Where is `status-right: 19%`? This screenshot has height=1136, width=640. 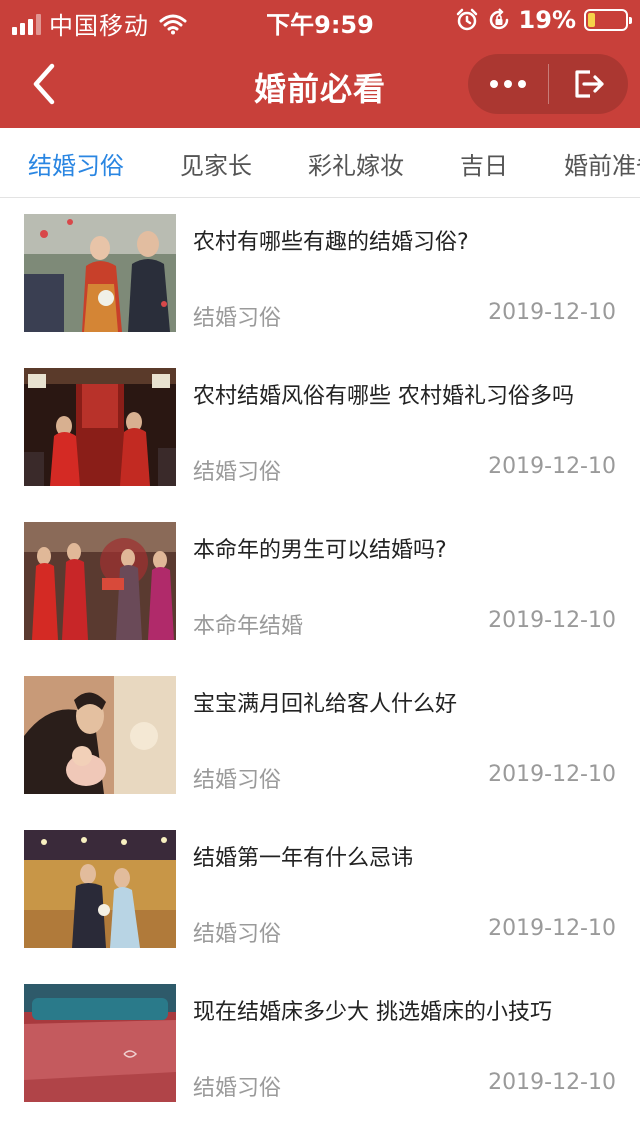
status-right: 19% is located at coordinates (543, 20).